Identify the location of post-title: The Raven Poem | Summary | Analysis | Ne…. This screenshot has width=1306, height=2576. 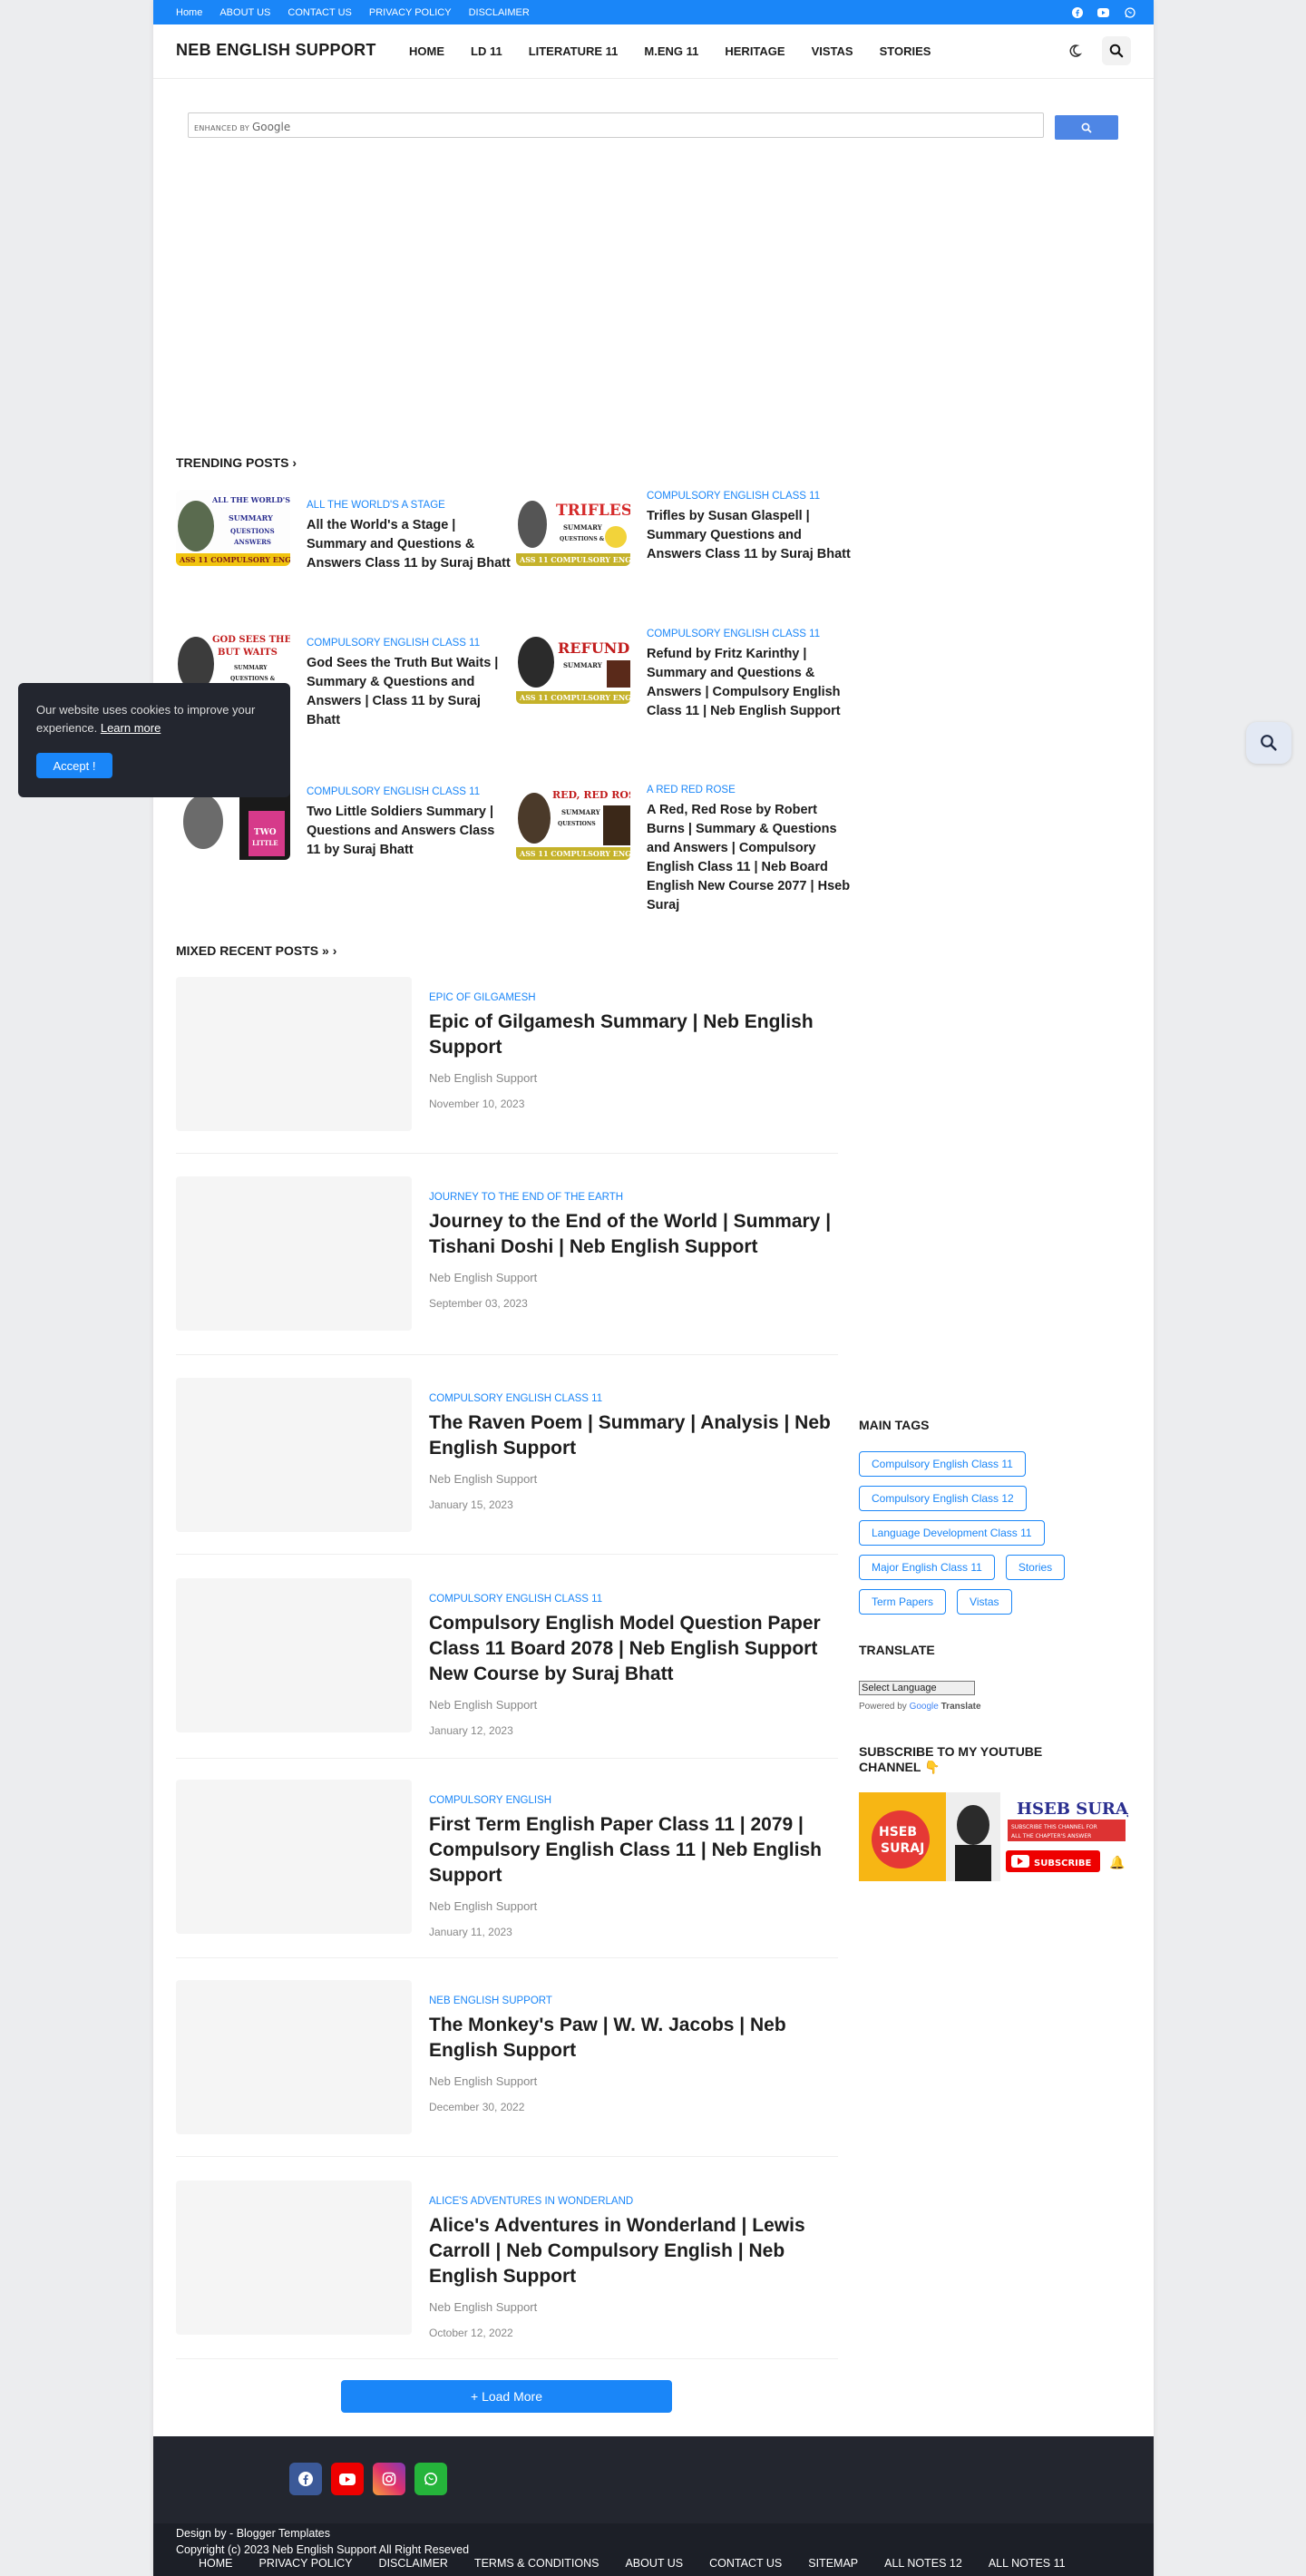
(633, 1435).